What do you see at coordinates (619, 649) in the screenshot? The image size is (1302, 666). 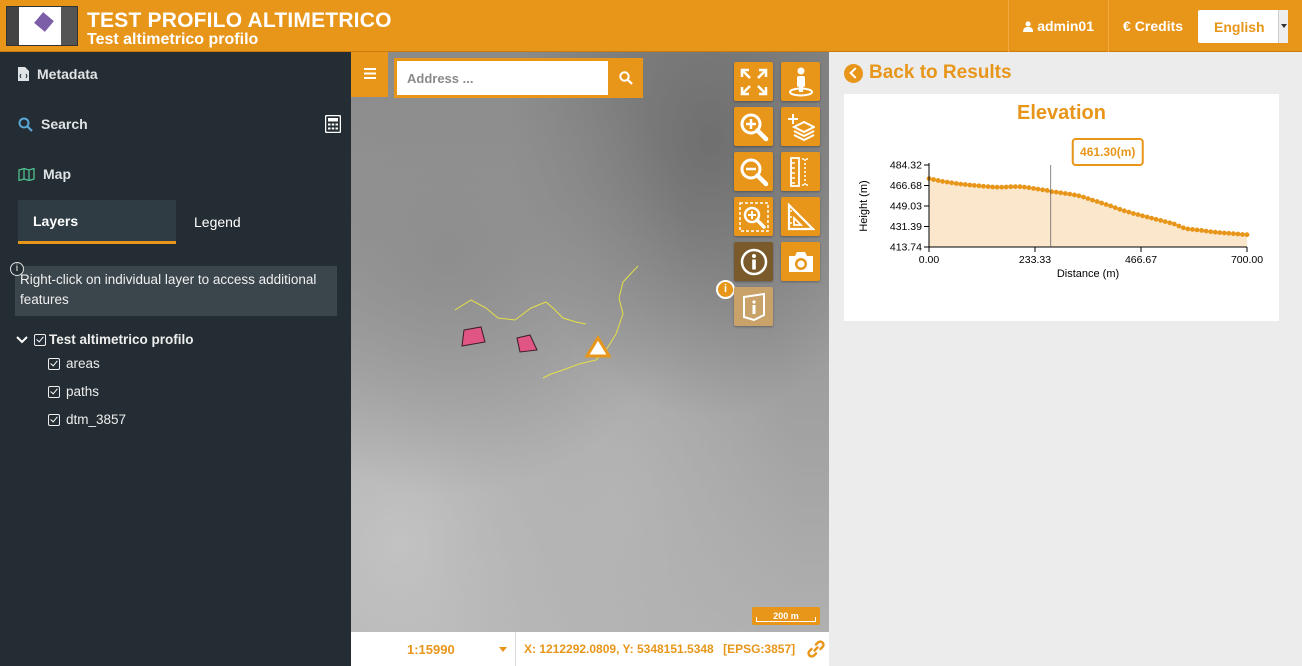 I see `coordinates-value: X: 1212292.0809, Y: 5348151.5348` at bounding box center [619, 649].